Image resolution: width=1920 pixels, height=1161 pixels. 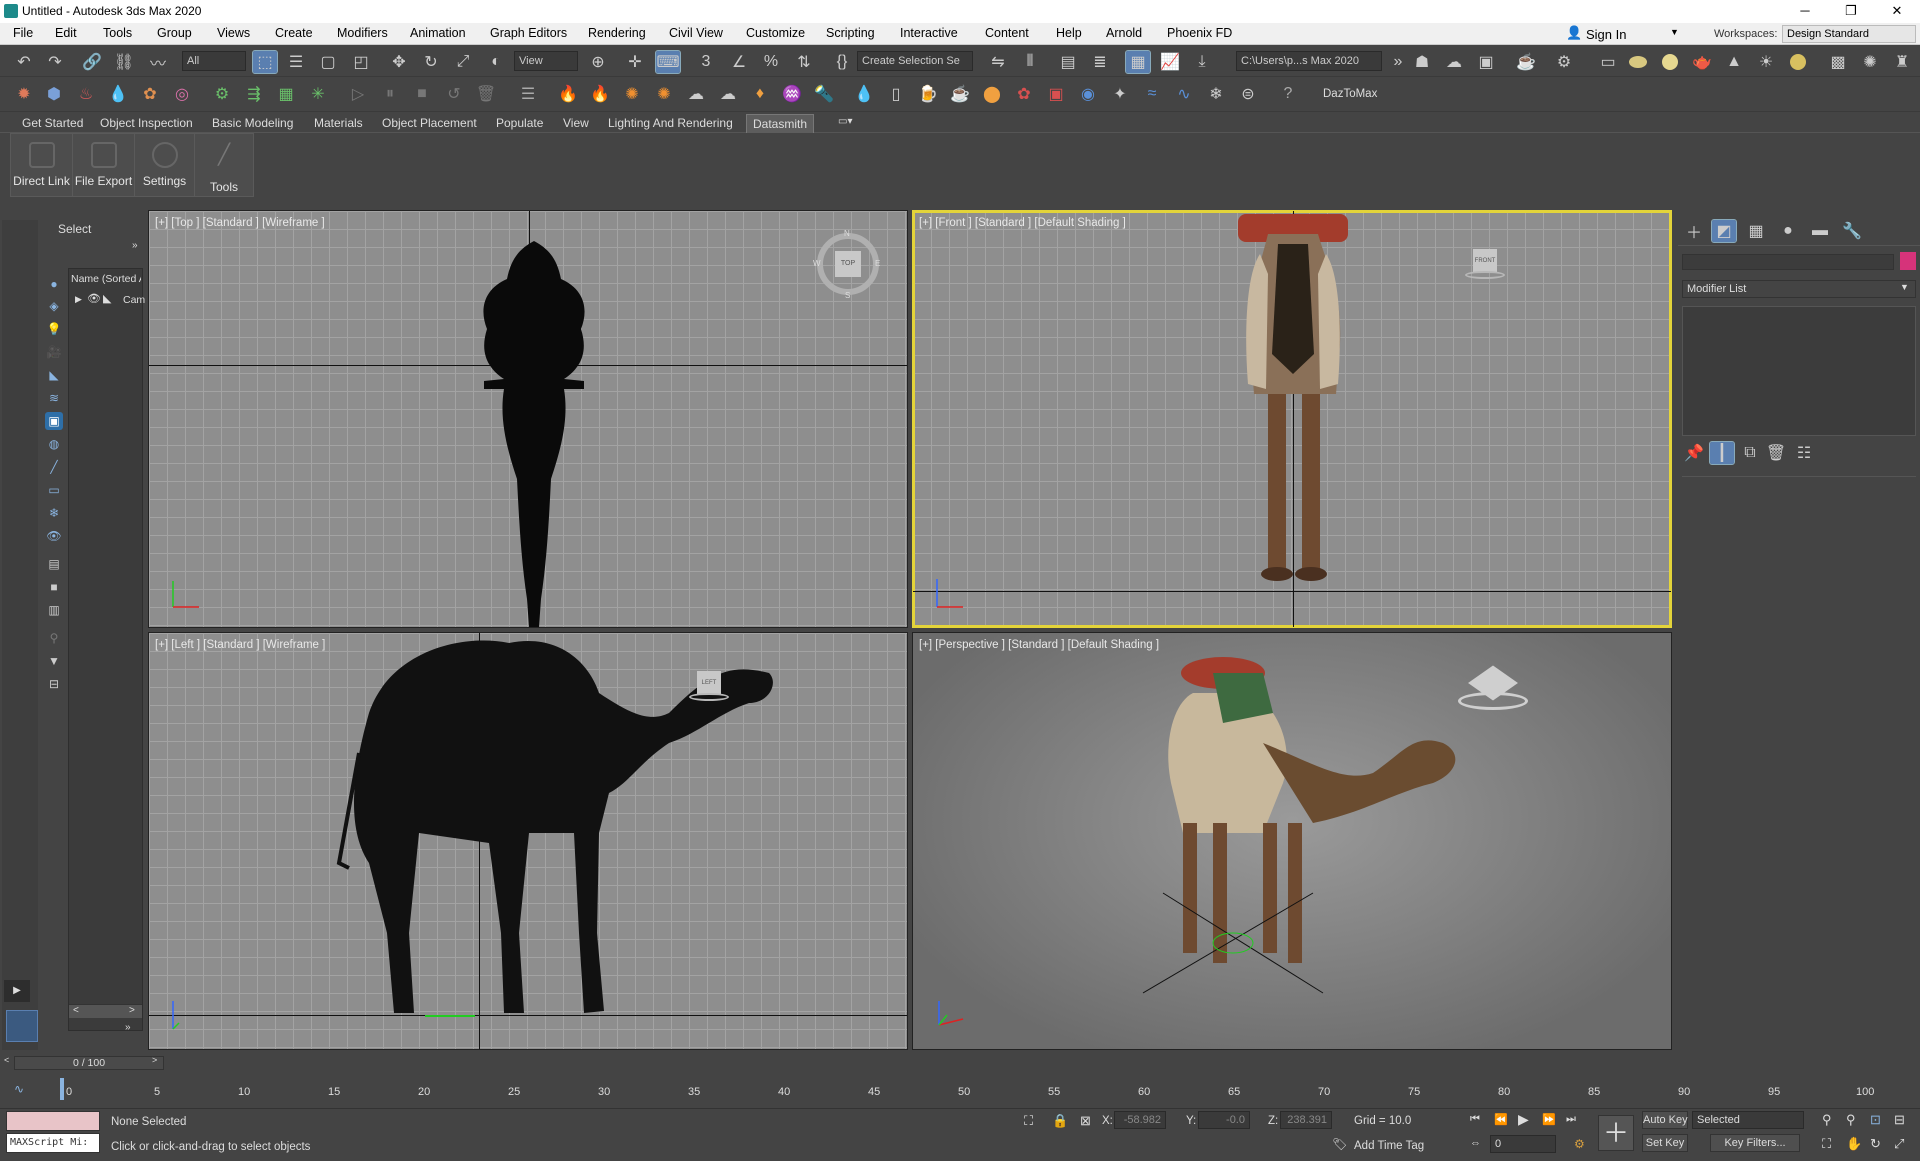 I want to click on splash-preset-icon: ✦, so click(x=1120, y=94).